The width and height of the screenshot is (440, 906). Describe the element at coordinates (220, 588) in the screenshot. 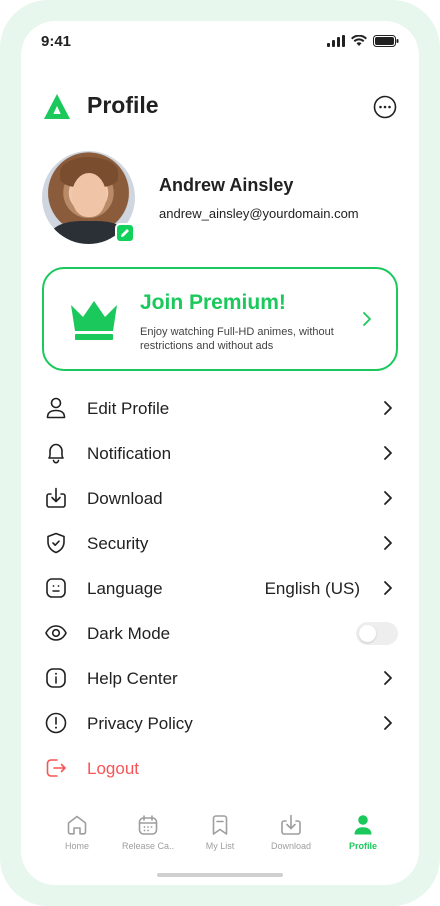

I see `menu-item-language: Language English (US)` at that location.